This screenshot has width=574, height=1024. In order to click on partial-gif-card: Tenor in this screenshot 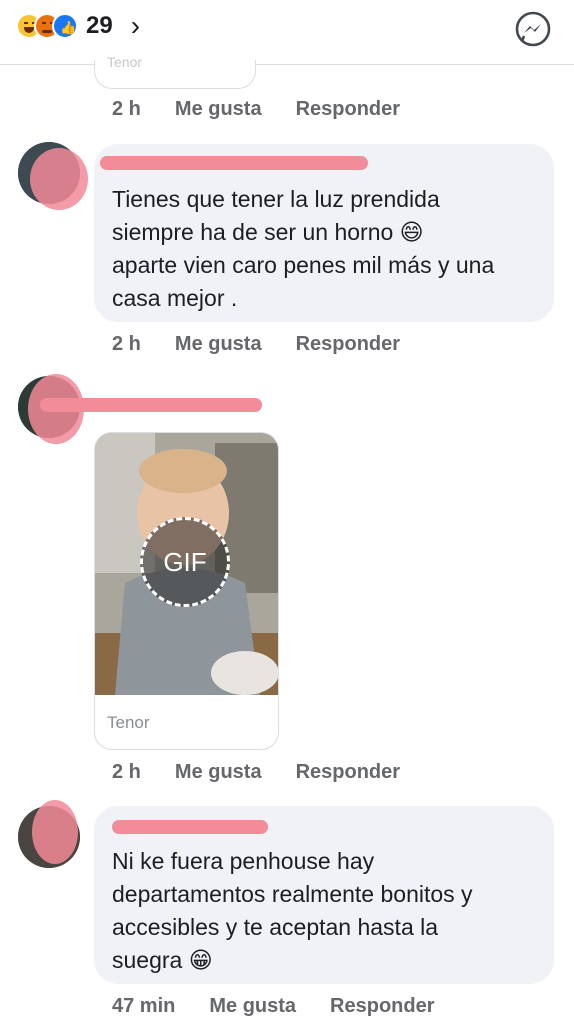, I will do `click(175, 71)`.